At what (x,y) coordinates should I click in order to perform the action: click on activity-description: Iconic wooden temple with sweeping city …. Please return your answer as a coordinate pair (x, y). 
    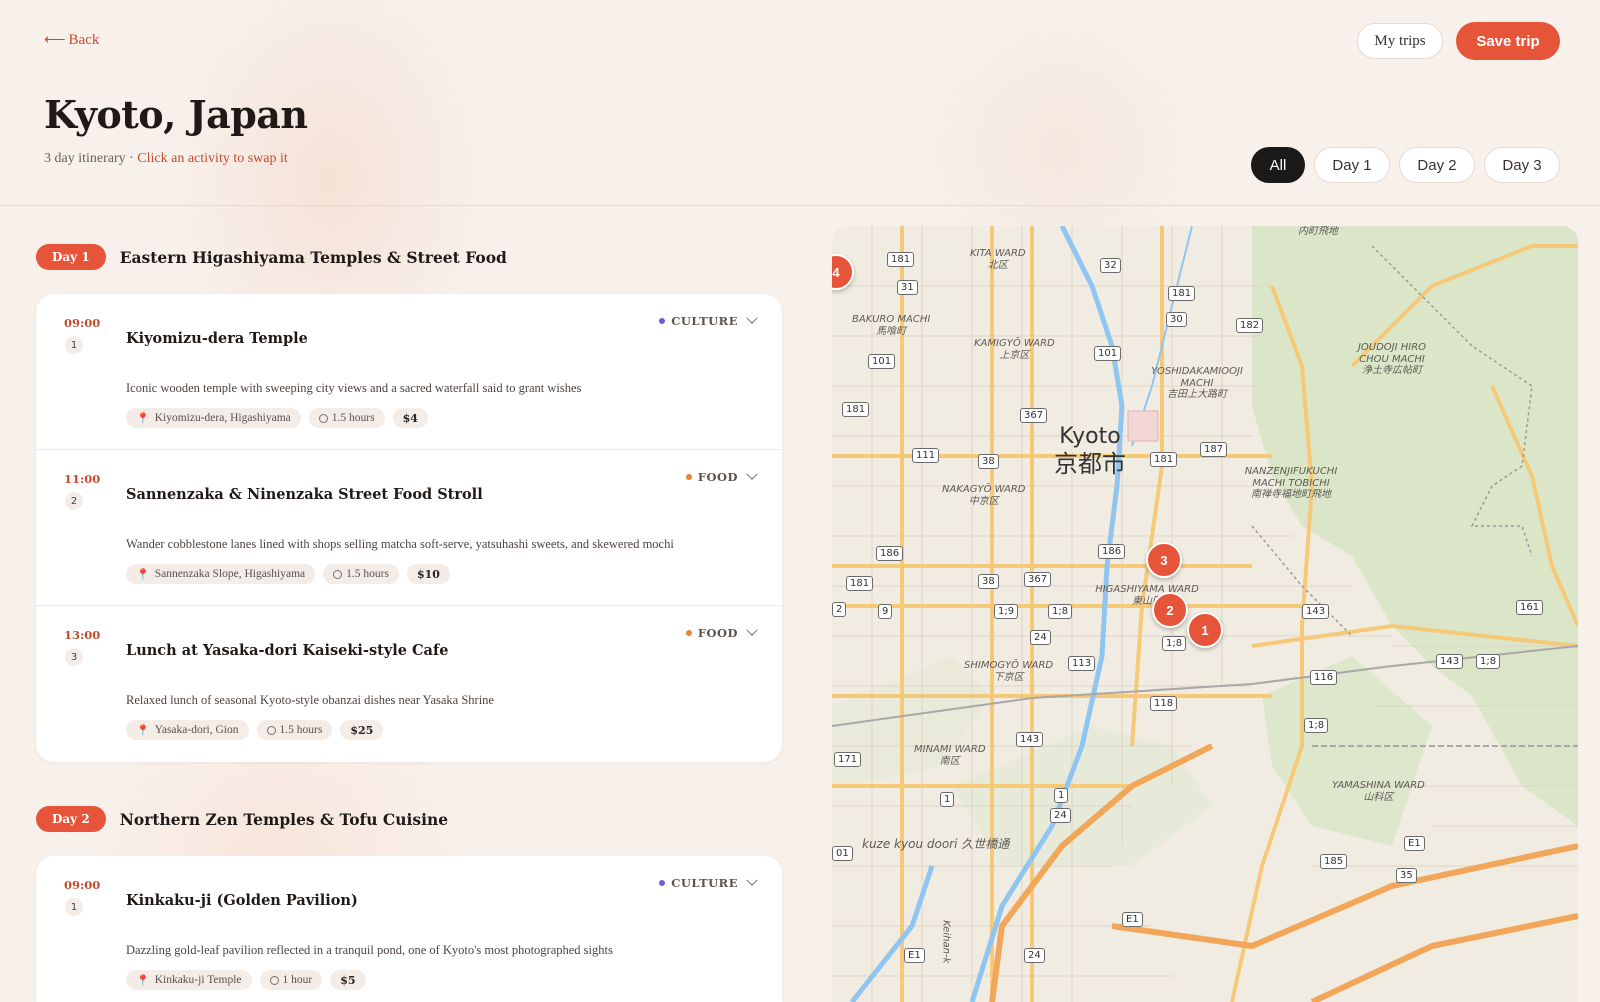
    Looking at the image, I should click on (354, 388).